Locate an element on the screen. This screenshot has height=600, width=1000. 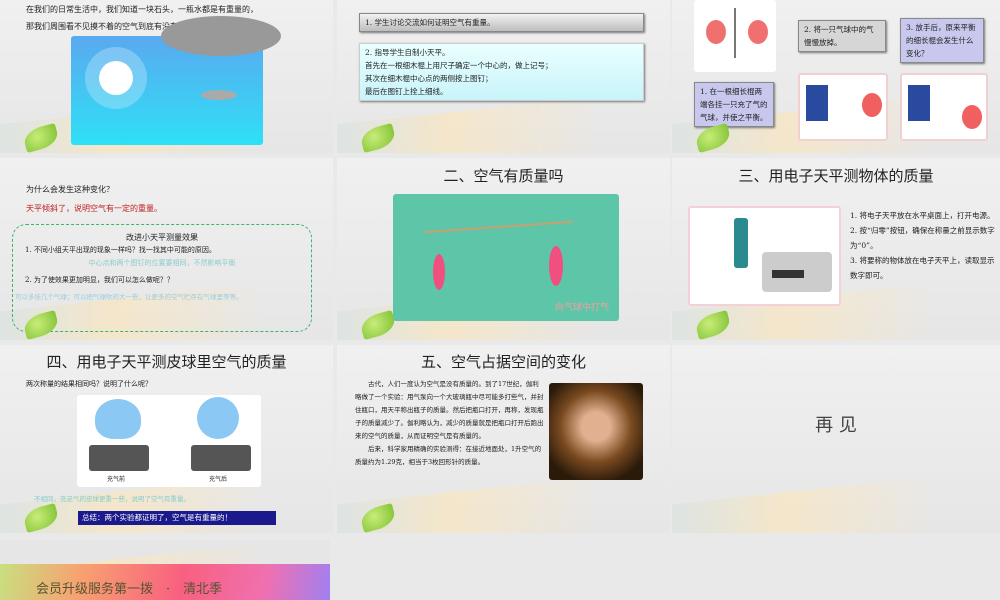
balloon-pump-image: 向气球中打气 is located at coordinates (506, 257).